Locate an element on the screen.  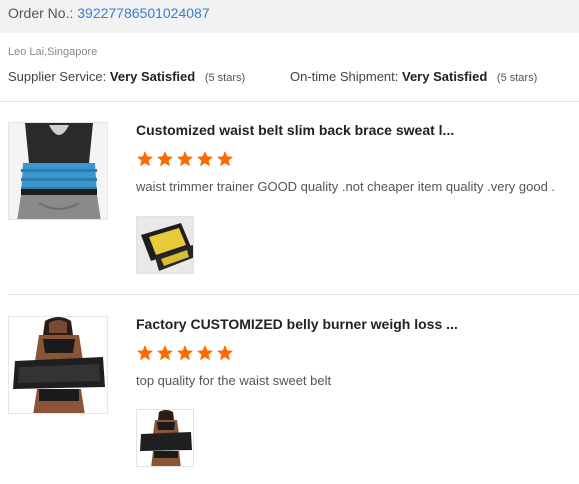
order-header-bar: Order No.: 39227786501024087 is located at coordinates (289, 16).